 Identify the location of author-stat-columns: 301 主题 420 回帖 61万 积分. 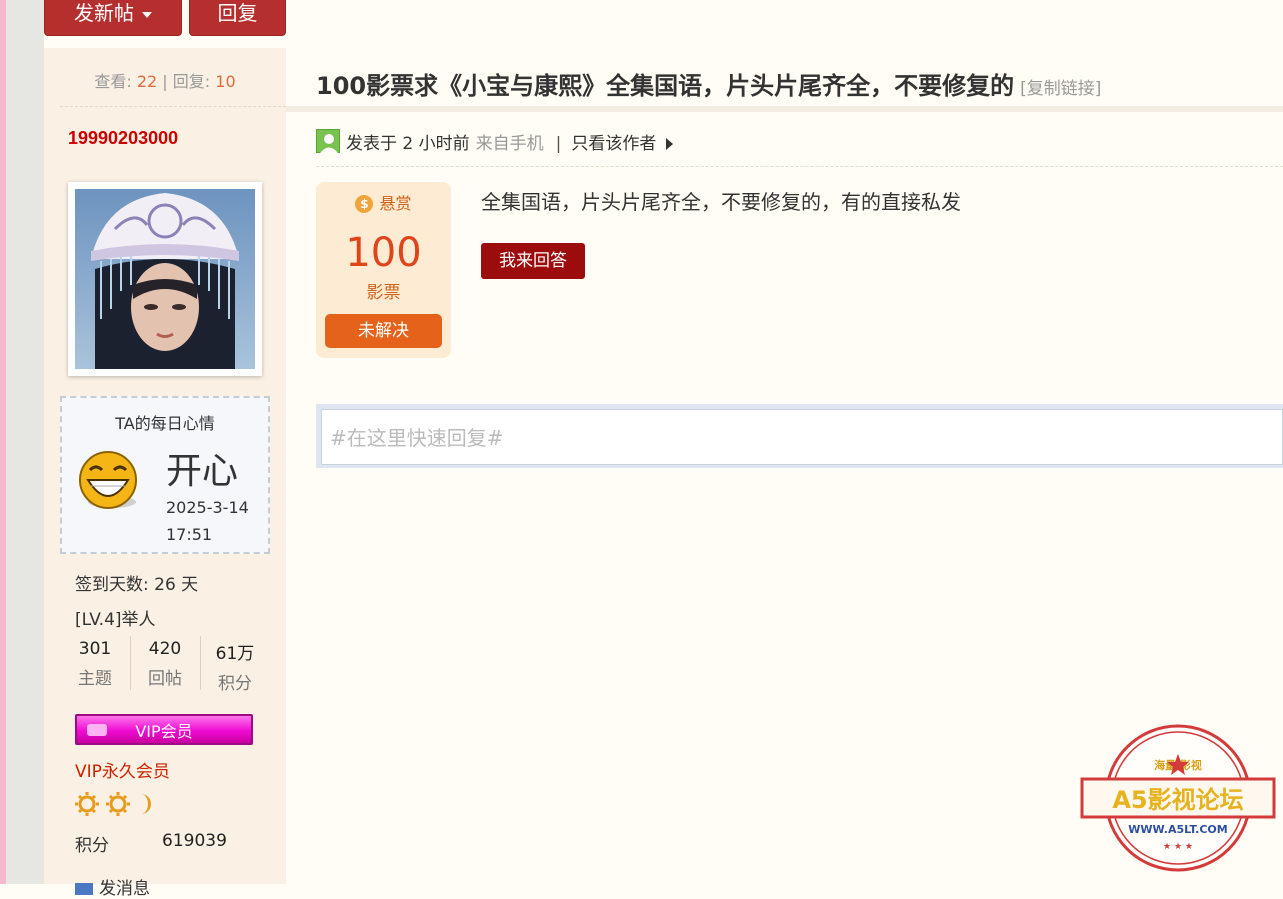
(167, 665).